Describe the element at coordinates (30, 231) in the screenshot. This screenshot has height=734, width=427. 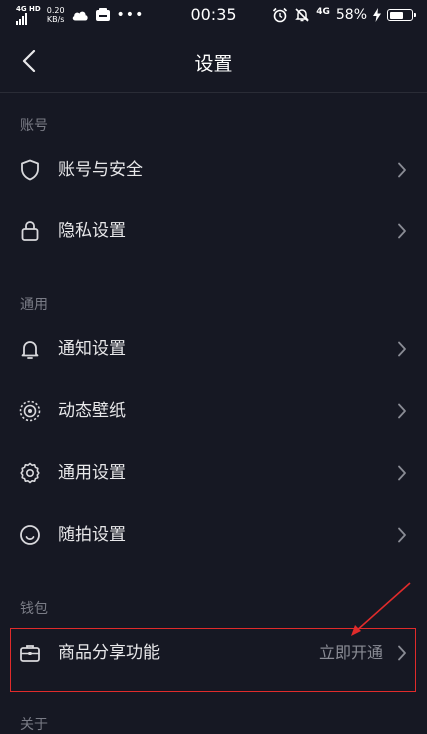
I see `lock-icon` at that location.